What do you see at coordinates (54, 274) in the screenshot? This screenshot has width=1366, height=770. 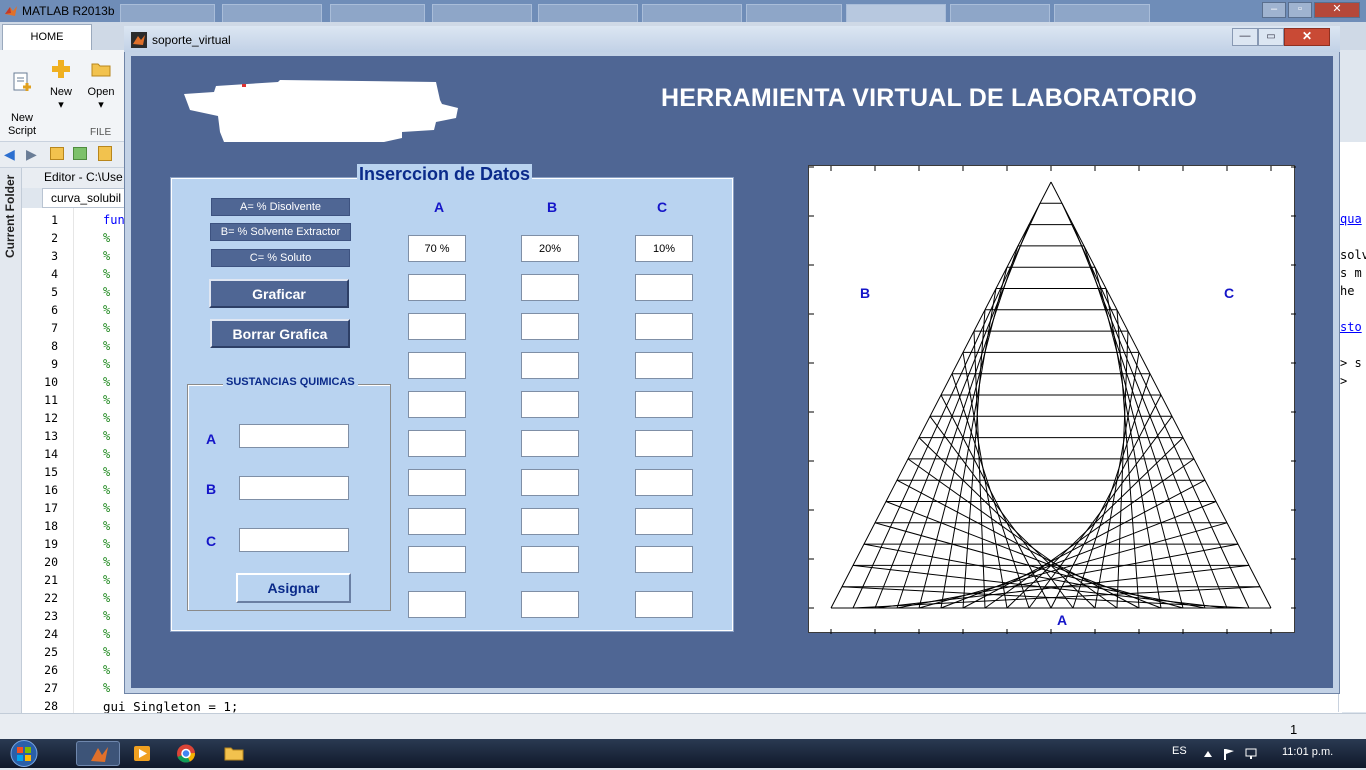 I see `line-number: 4` at bounding box center [54, 274].